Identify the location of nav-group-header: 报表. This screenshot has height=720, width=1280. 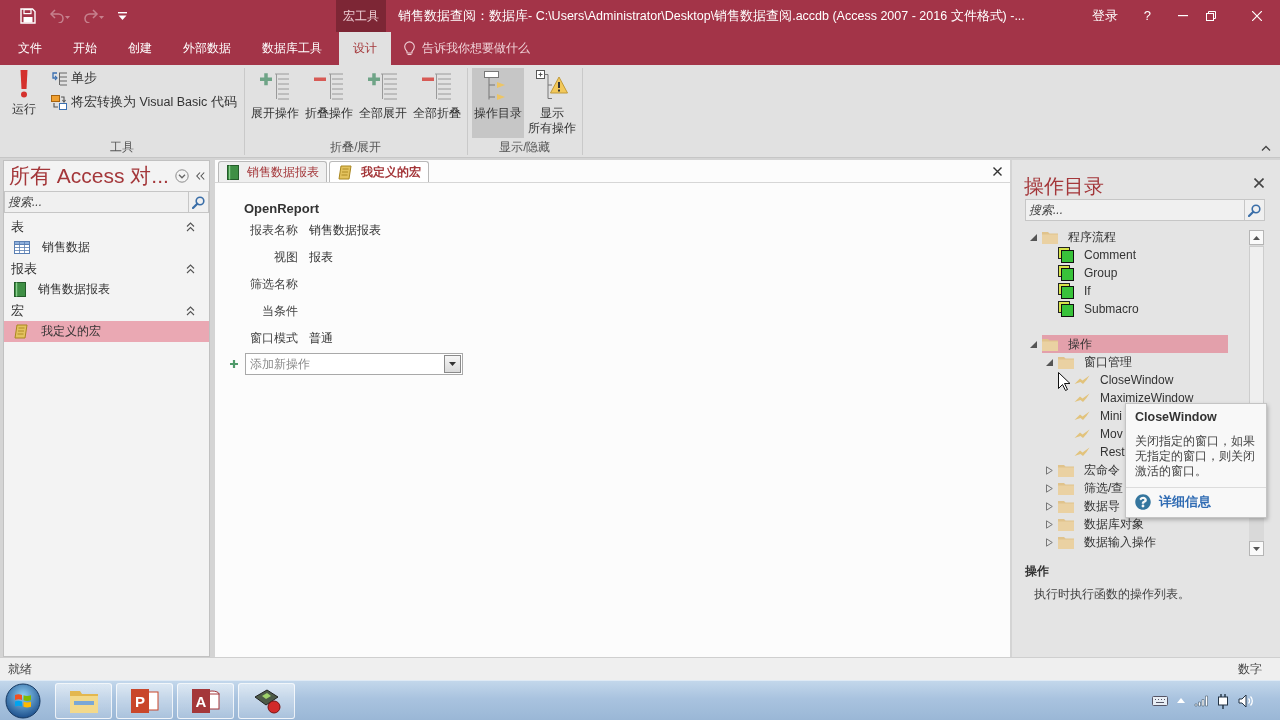
(106, 268).